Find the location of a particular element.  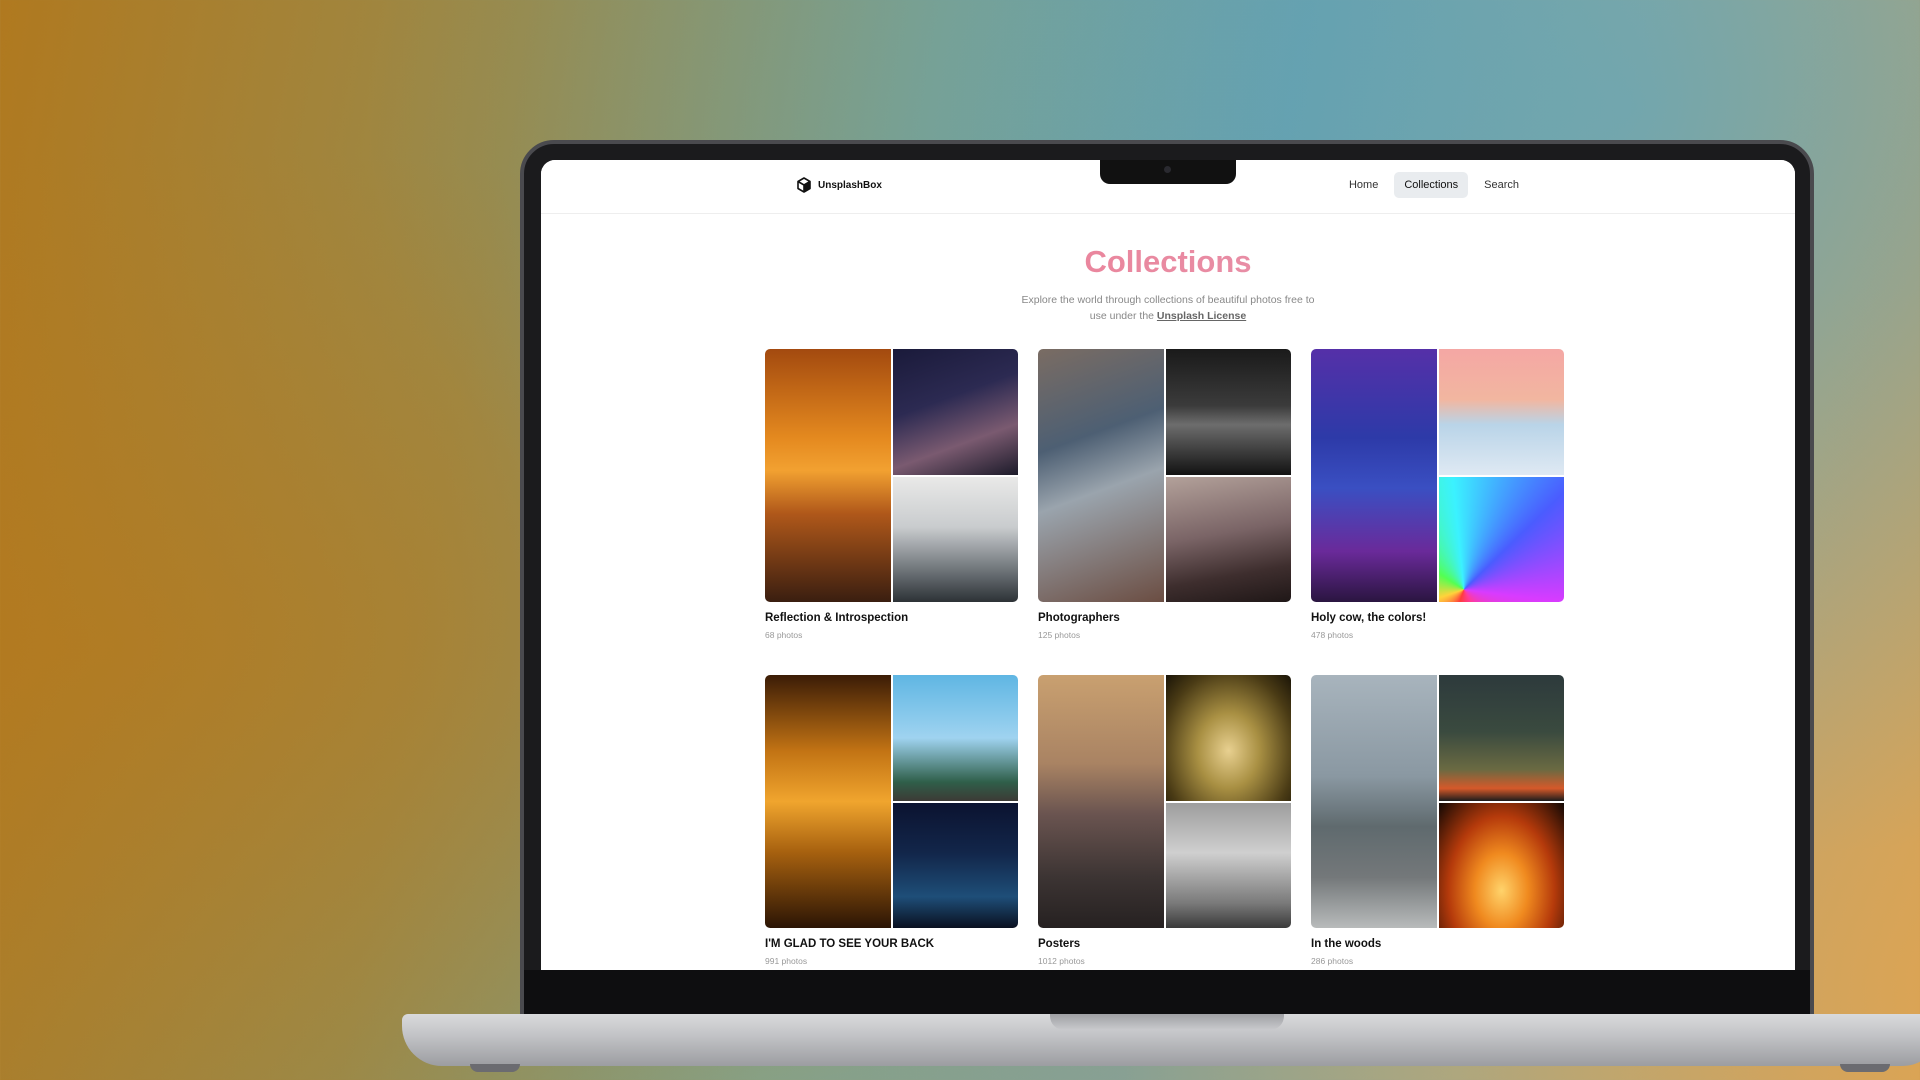

license-link: Unsplash License is located at coordinates (1201, 316).